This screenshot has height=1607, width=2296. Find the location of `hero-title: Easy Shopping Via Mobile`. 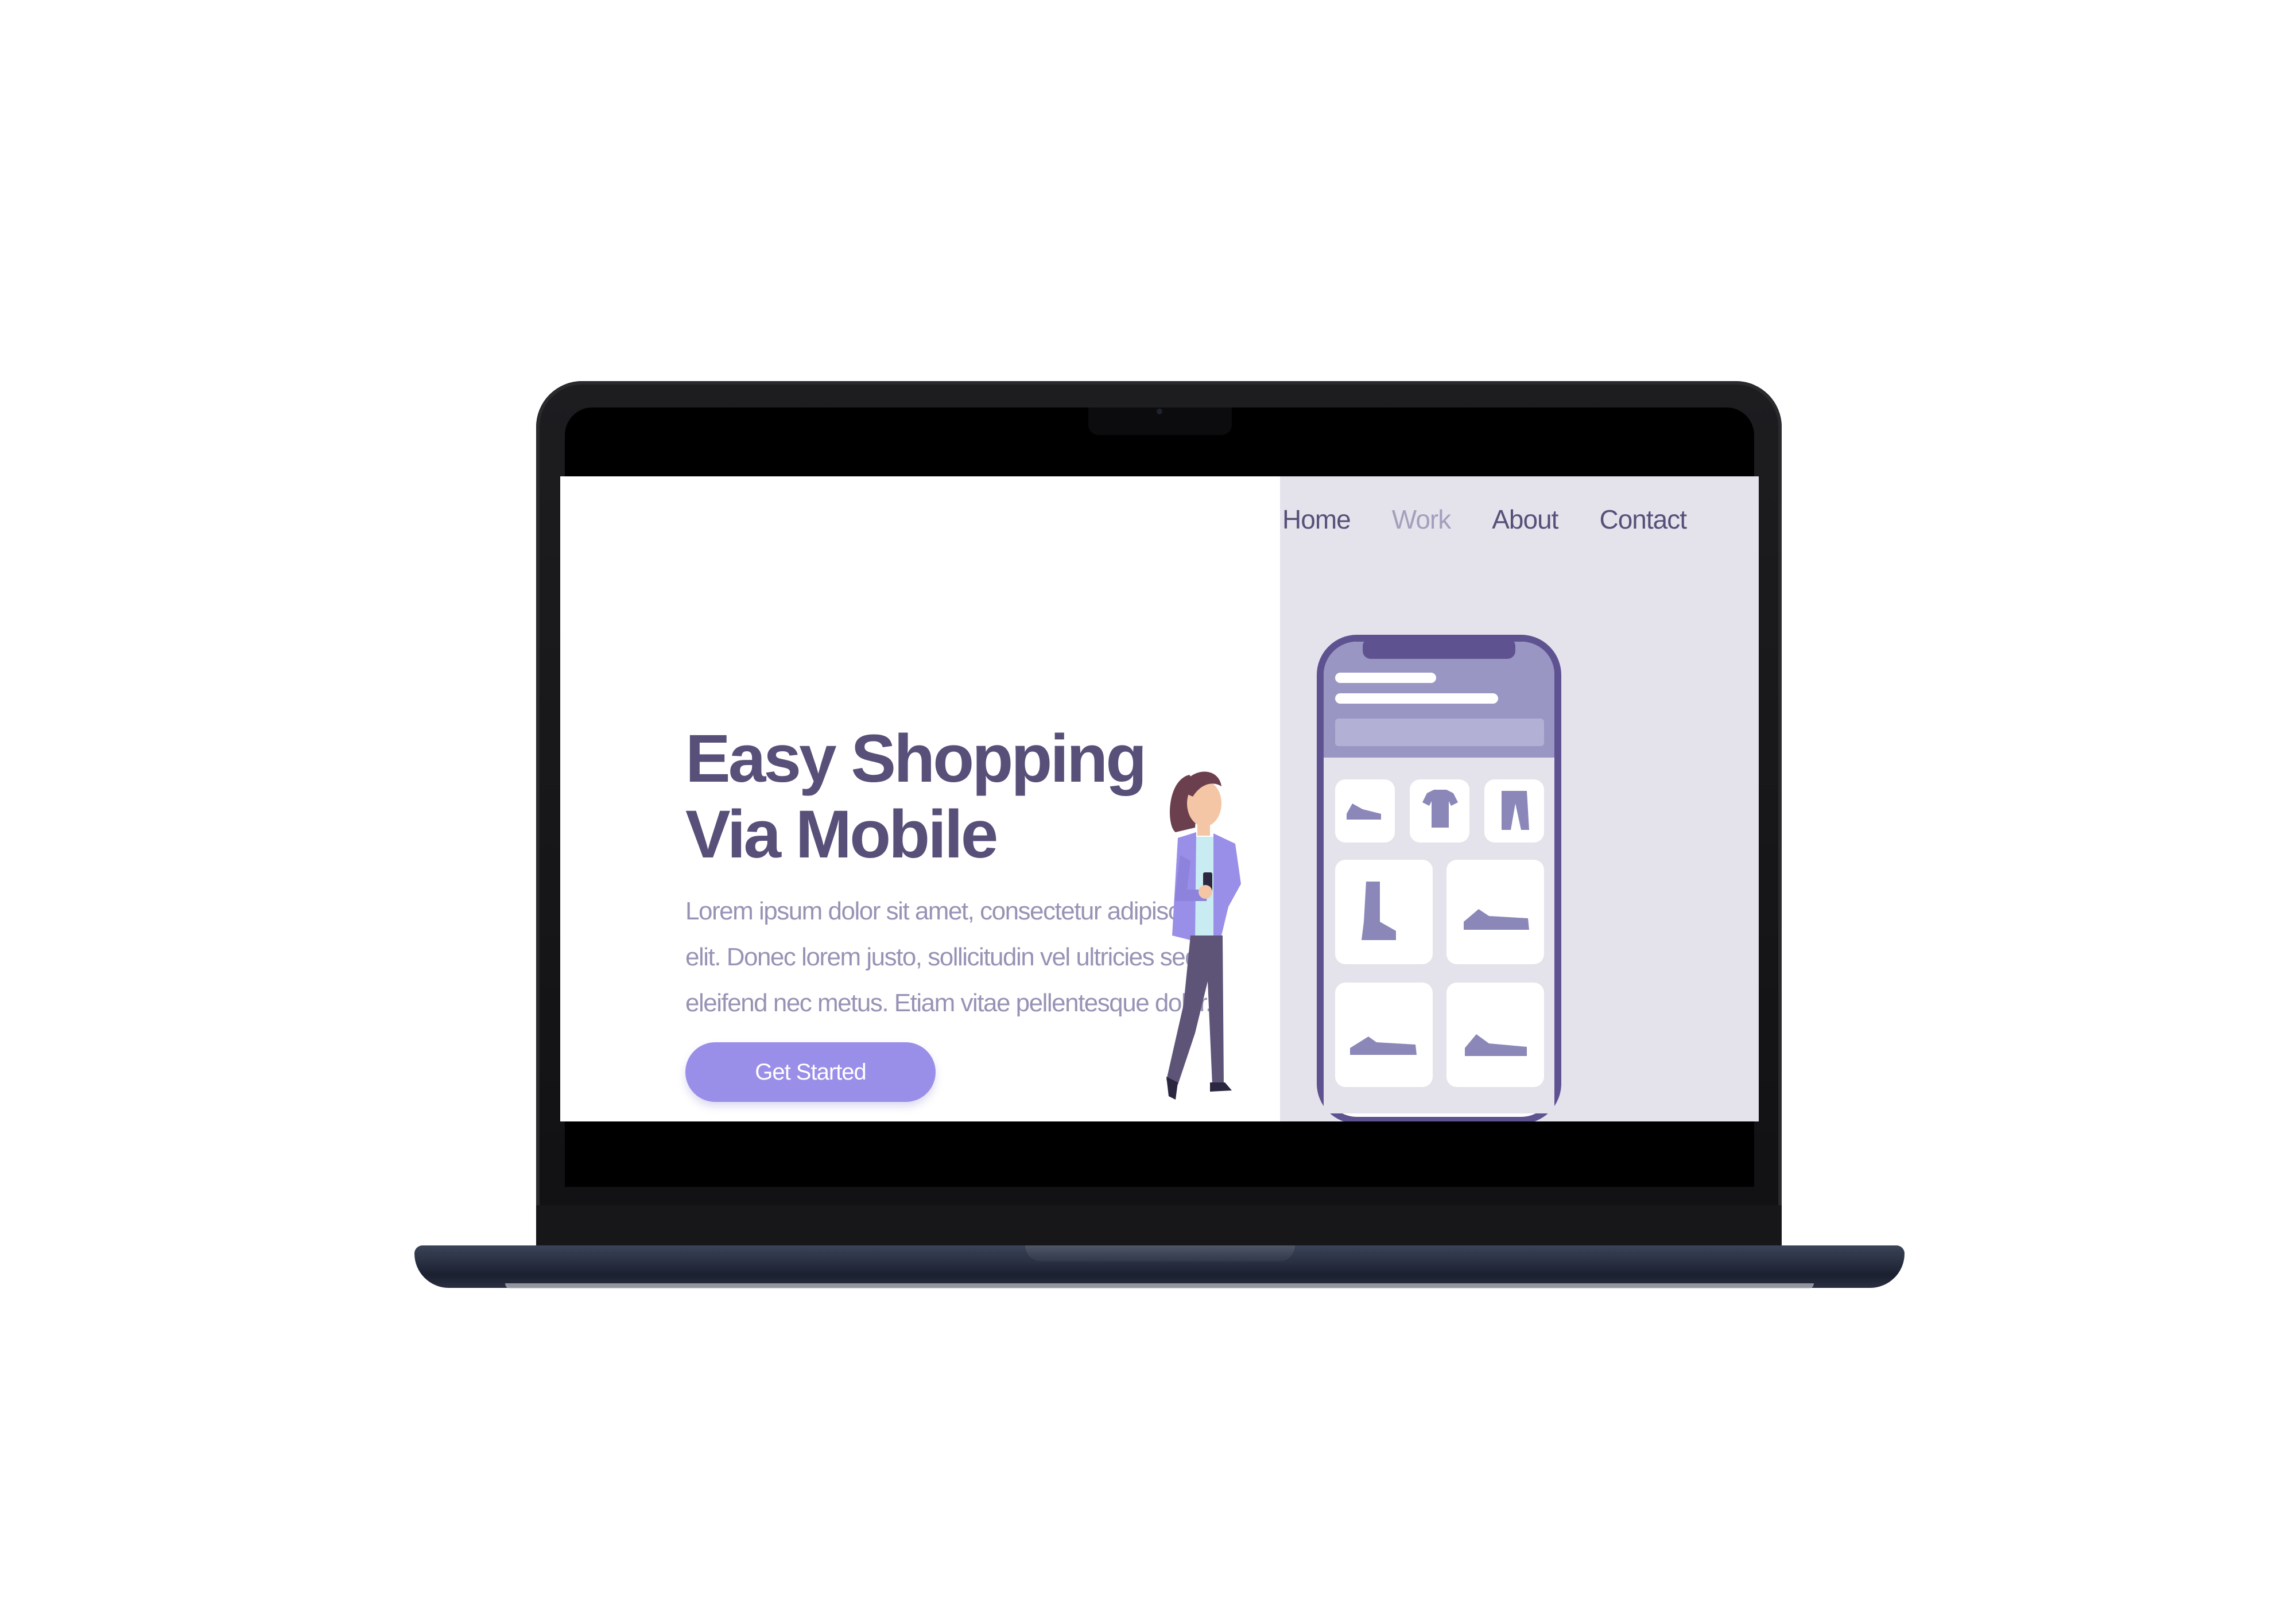

hero-title: Easy Shopping Via Mobile is located at coordinates (937, 796).